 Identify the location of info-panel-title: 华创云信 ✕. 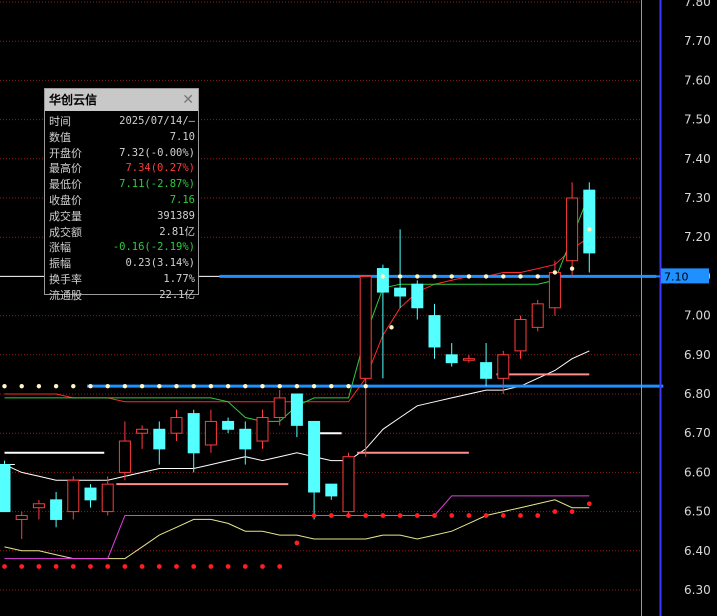
(121, 100).